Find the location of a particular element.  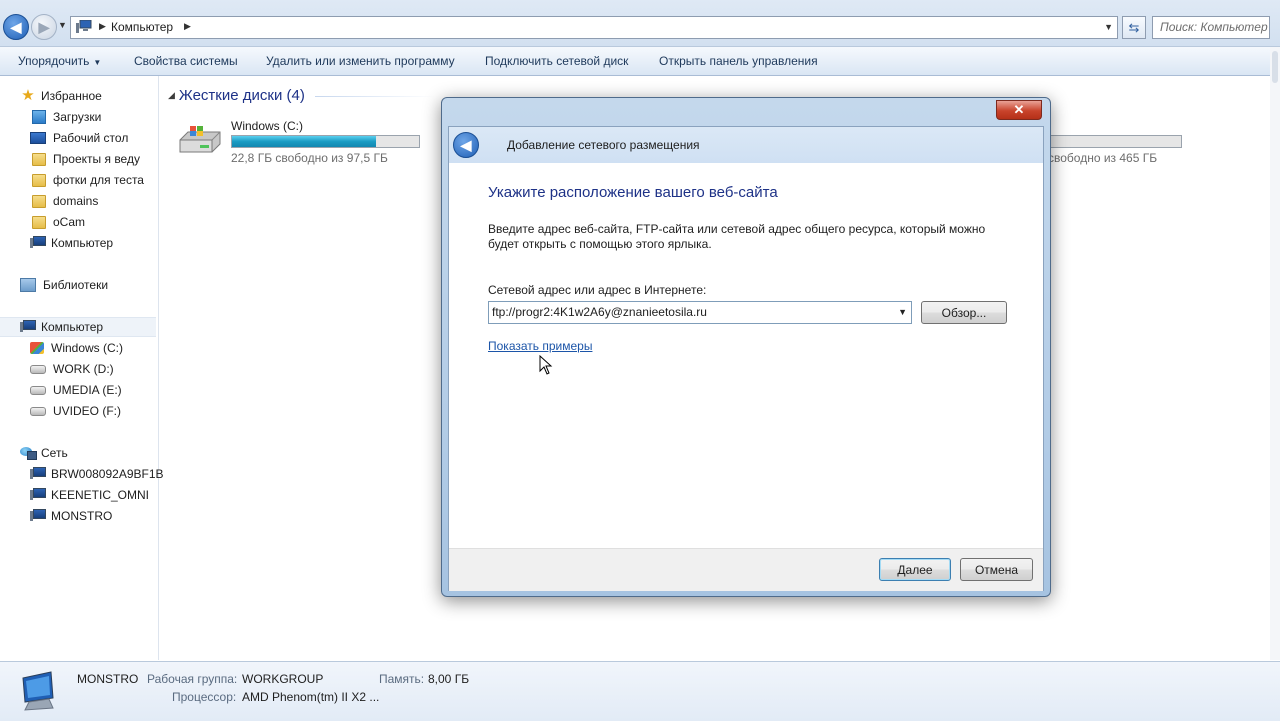

close-icon: ✕ is located at coordinates (1019, 109).